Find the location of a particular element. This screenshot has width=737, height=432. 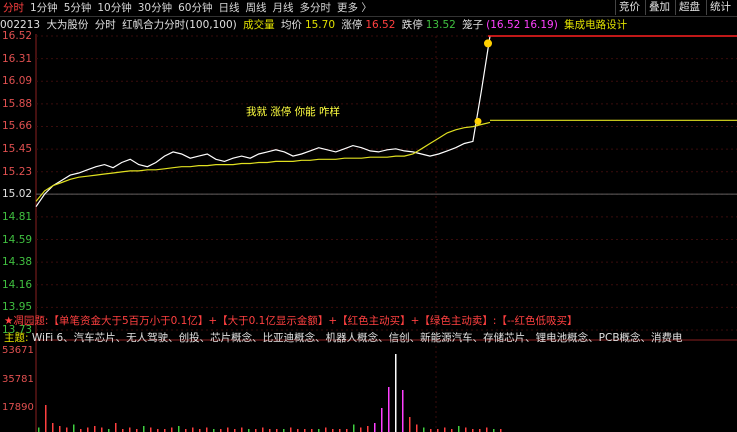

limit-up-marker is located at coordinates (488, 43).